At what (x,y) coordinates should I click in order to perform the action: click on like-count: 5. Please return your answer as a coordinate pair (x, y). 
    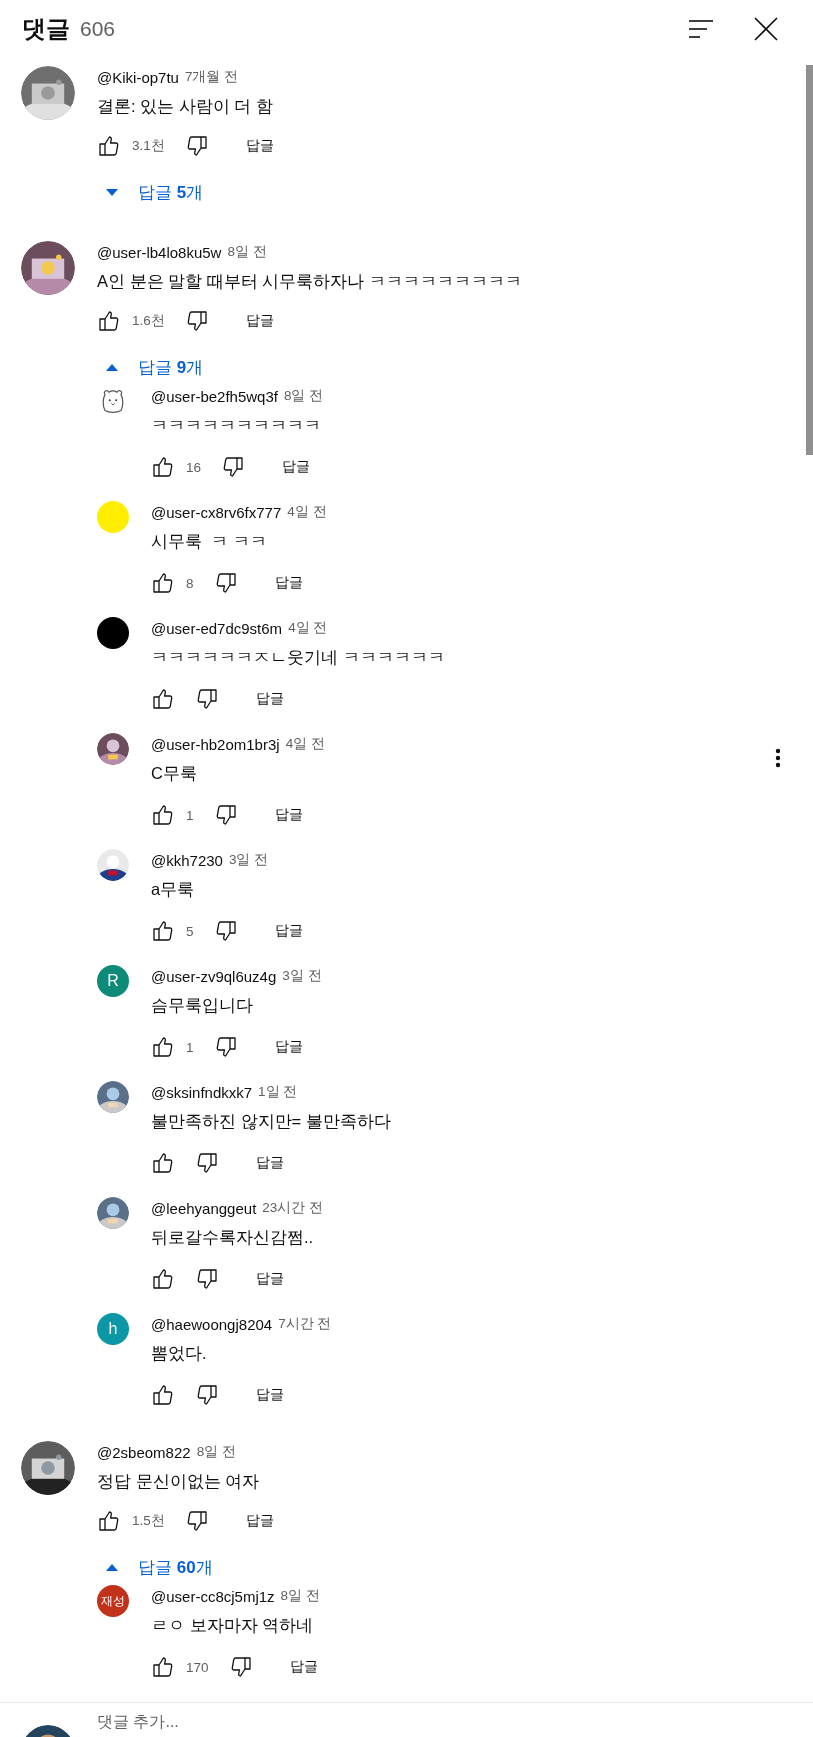
    Looking at the image, I should click on (190, 931).